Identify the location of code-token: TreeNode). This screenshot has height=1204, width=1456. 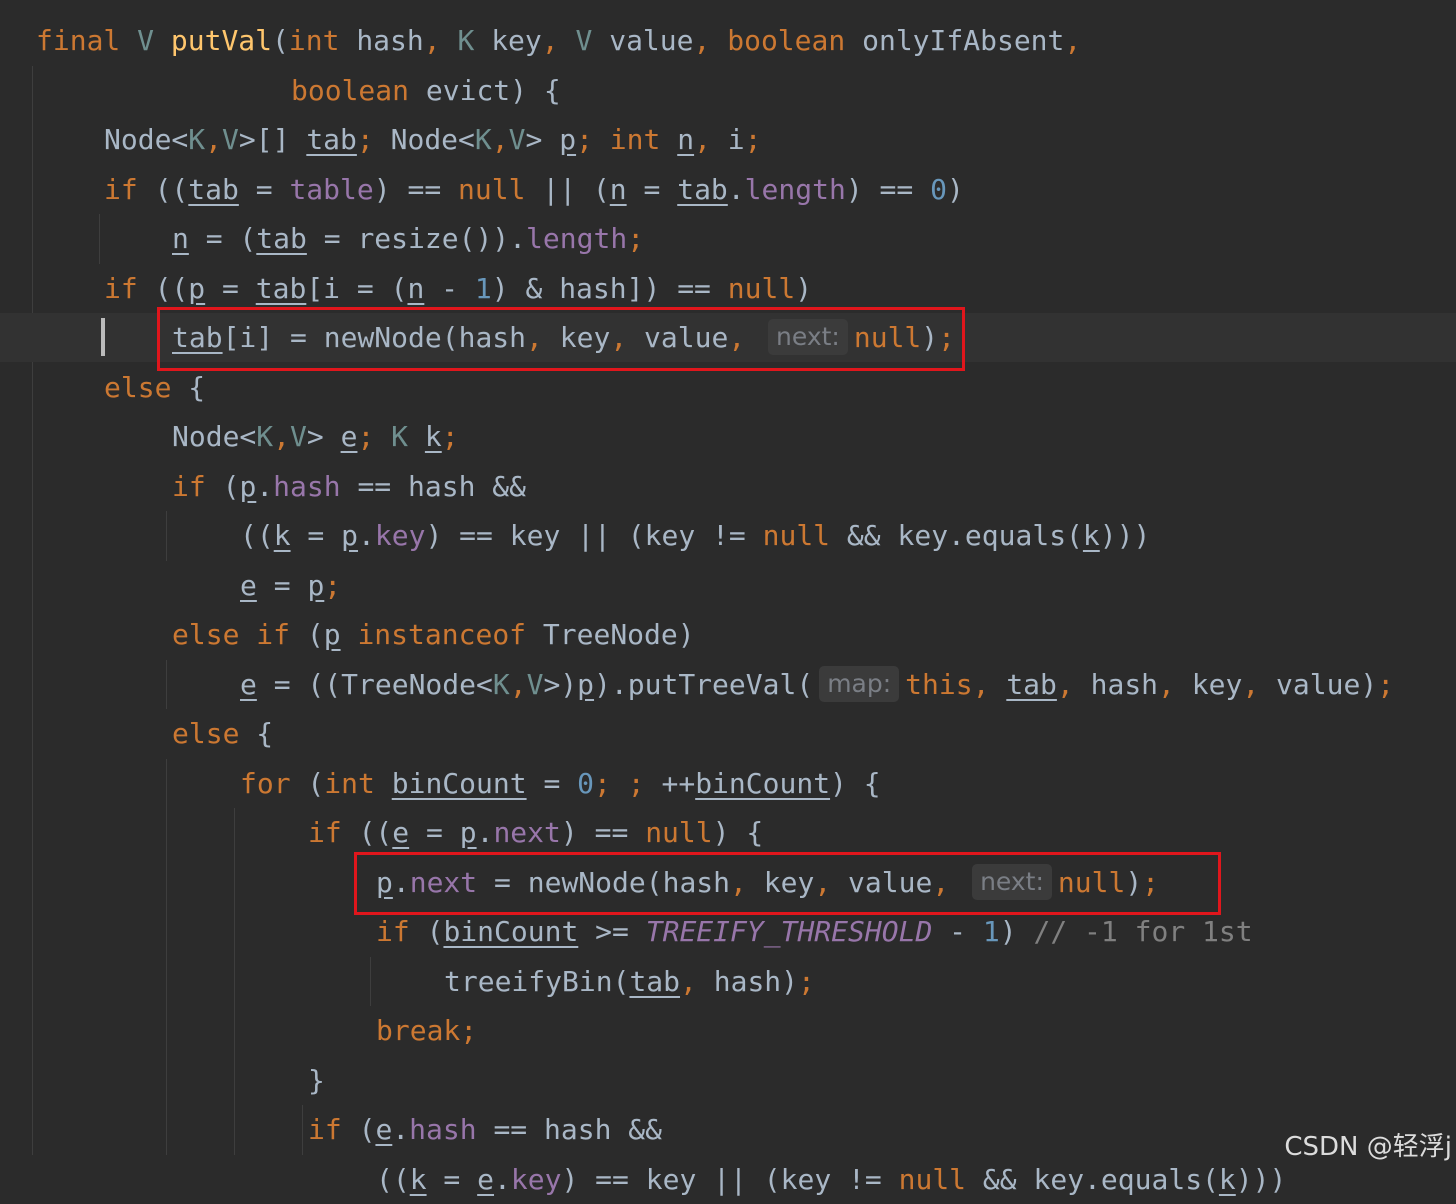
(610, 634).